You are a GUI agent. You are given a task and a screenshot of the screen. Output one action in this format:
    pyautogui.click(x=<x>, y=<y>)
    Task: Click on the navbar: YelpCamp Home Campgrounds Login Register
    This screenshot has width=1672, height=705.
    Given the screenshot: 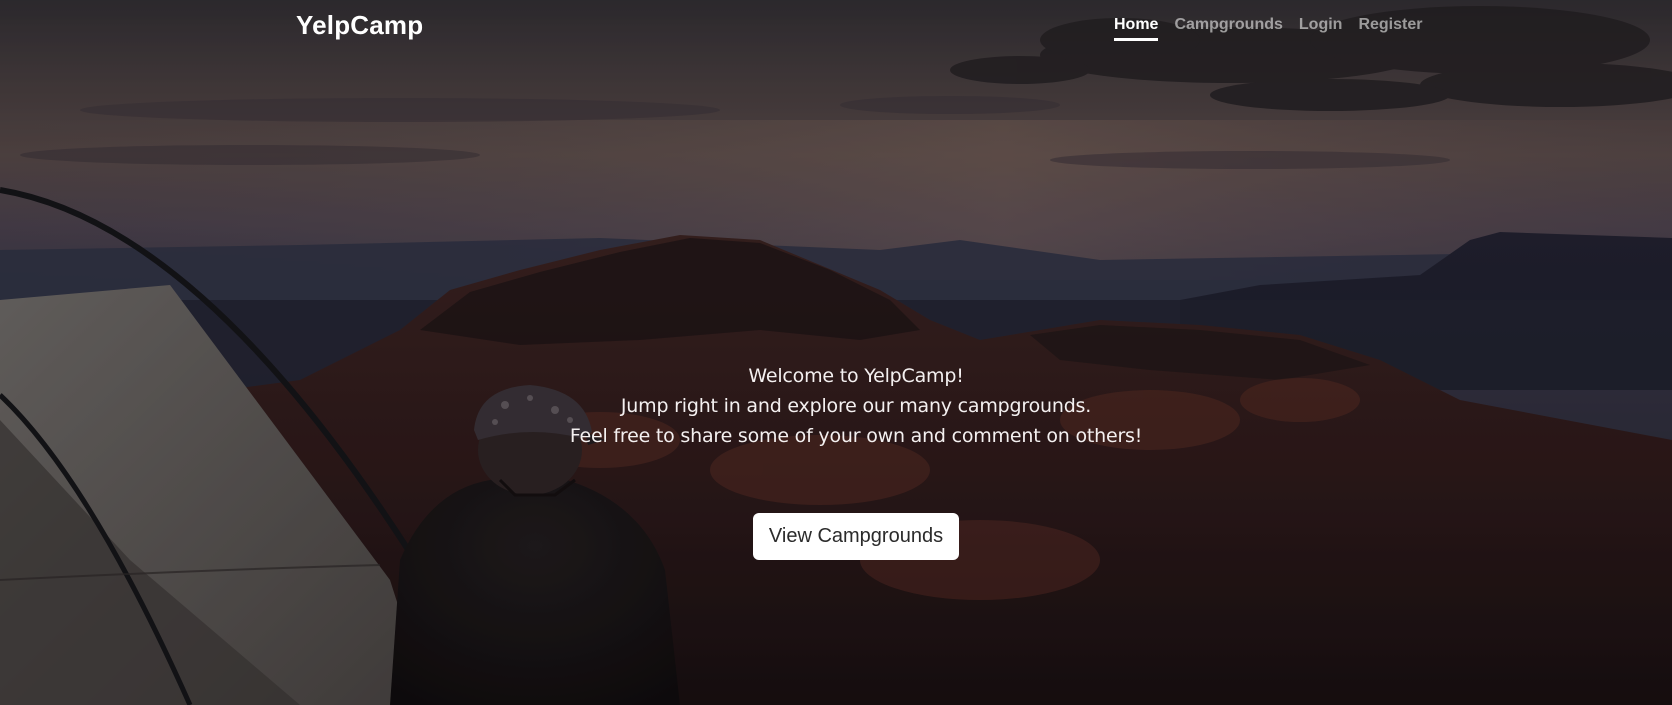 What is the action you would take?
    pyautogui.click(x=836, y=30)
    